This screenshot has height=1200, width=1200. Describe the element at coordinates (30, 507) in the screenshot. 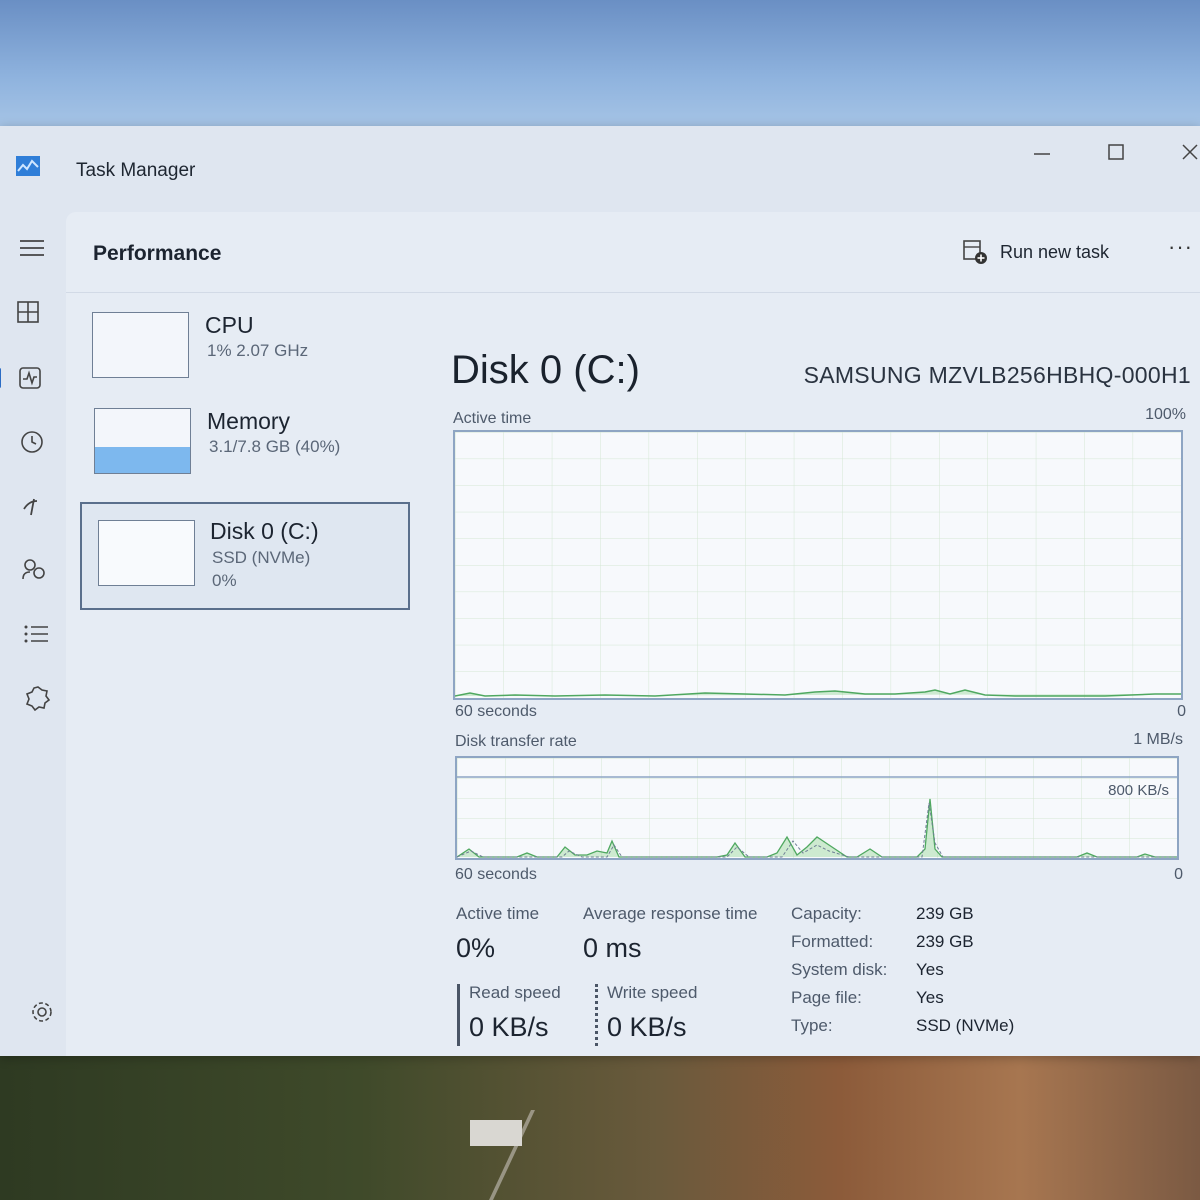

I see `startup-icon` at that location.